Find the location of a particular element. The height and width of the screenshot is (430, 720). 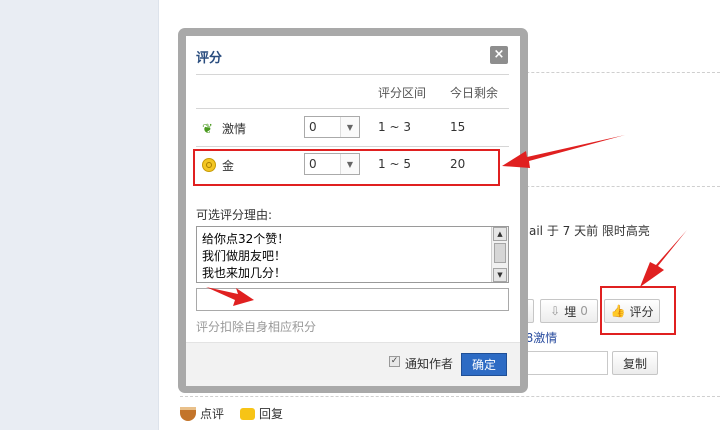

reasons-listbox: 给你点32个赞！ 我们做朋友吧！ 我也来加几分！ ▲ ▼ is located at coordinates (352, 254).